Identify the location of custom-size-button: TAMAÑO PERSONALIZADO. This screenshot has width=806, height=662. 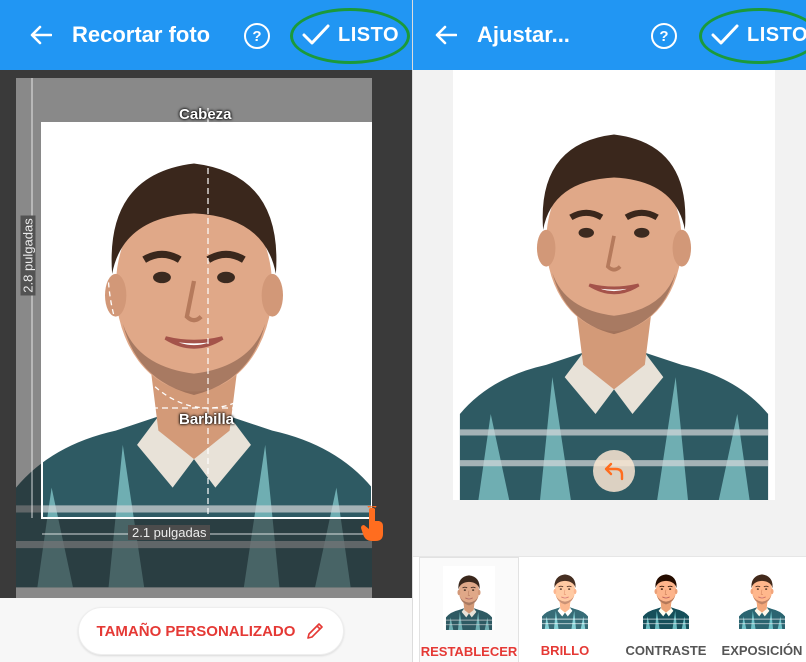
(211, 631).